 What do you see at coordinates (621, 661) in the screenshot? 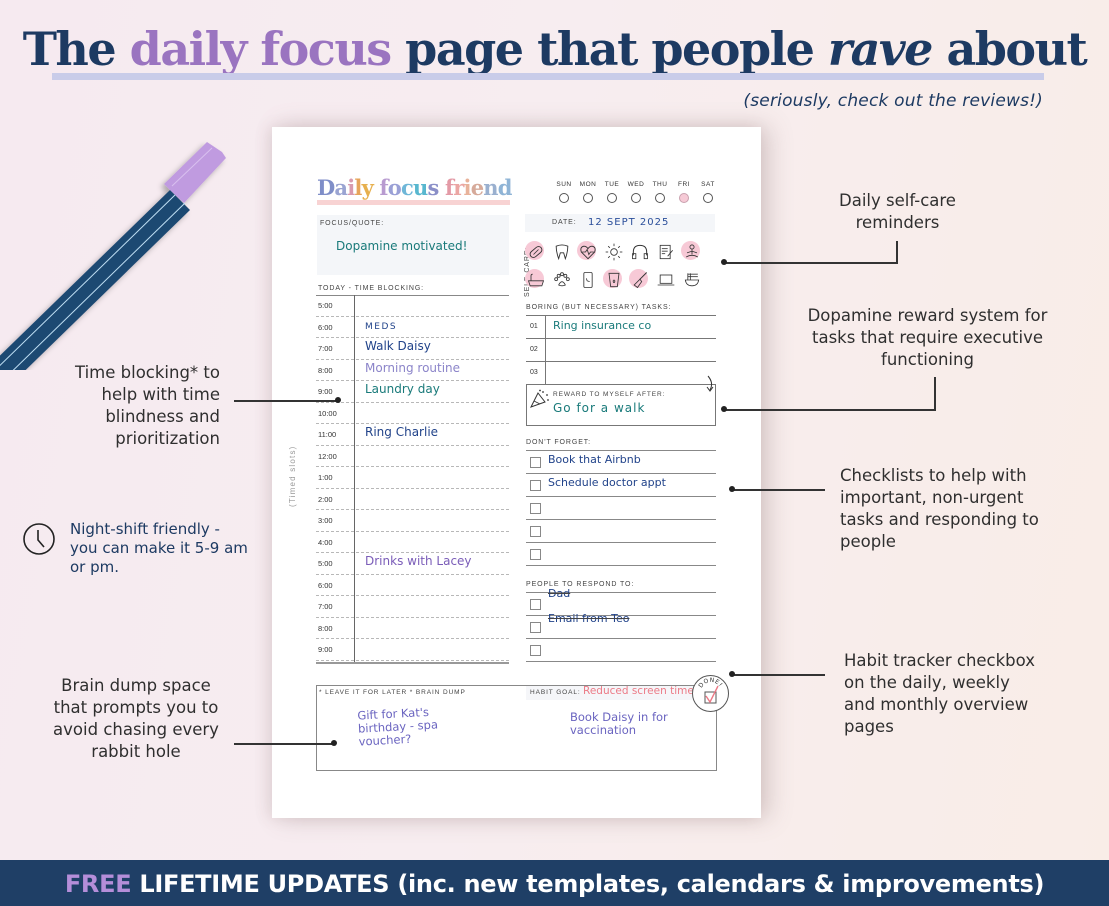
I see `divider` at bounding box center [621, 661].